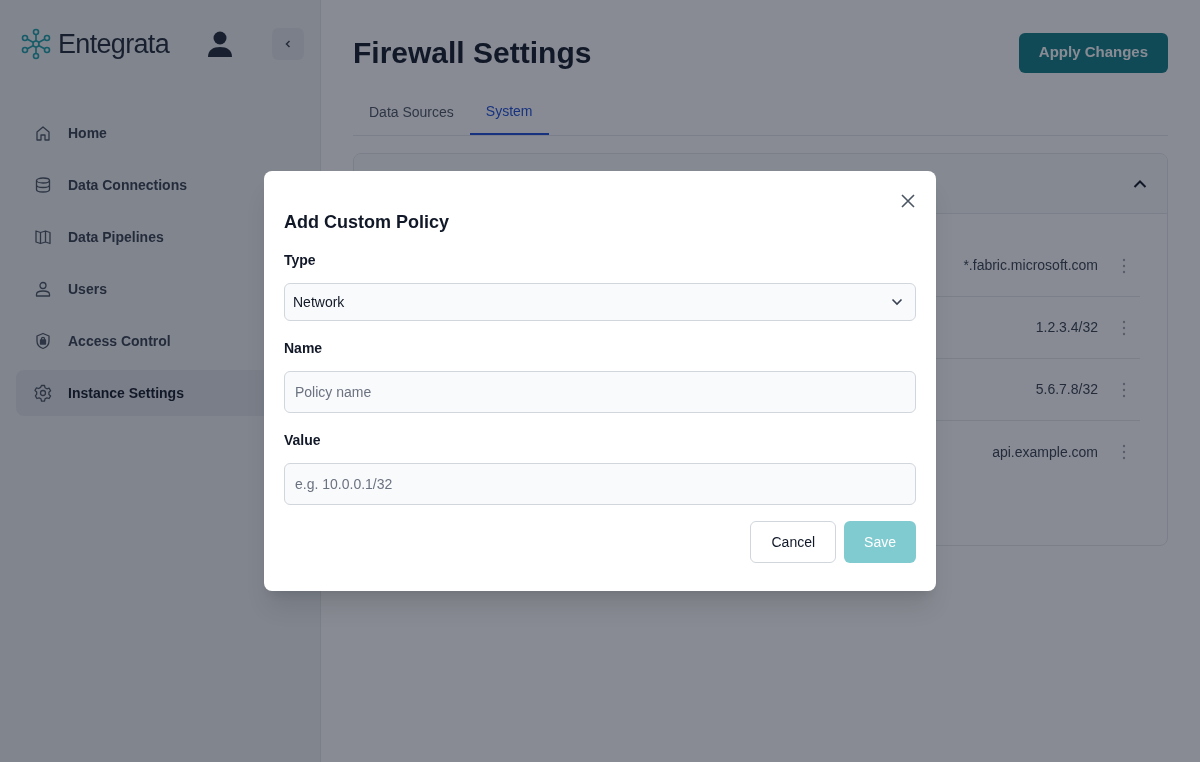 The width and height of the screenshot is (1200, 762). Describe the element at coordinates (43, 133) in the screenshot. I see `home-icon` at that location.